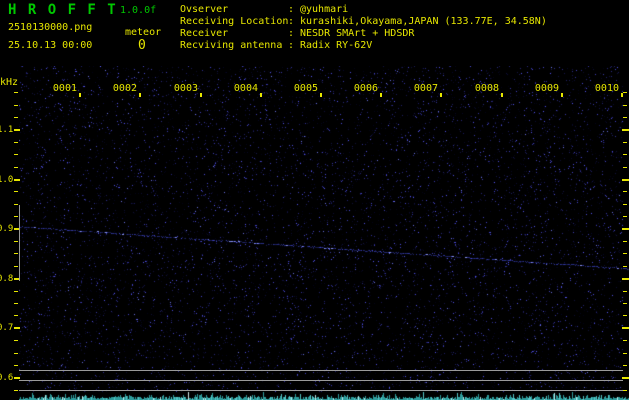 The image size is (629, 400). What do you see at coordinates (138, 10) in the screenshot?
I see `version-label: 1.0.0f` at bounding box center [138, 10].